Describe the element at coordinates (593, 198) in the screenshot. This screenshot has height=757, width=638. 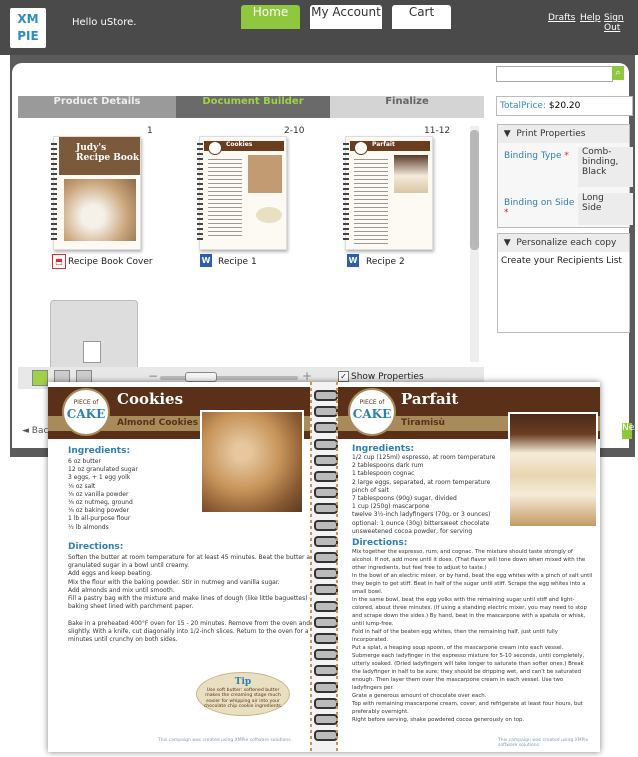
I see `binding-side-value-line: Long` at that location.